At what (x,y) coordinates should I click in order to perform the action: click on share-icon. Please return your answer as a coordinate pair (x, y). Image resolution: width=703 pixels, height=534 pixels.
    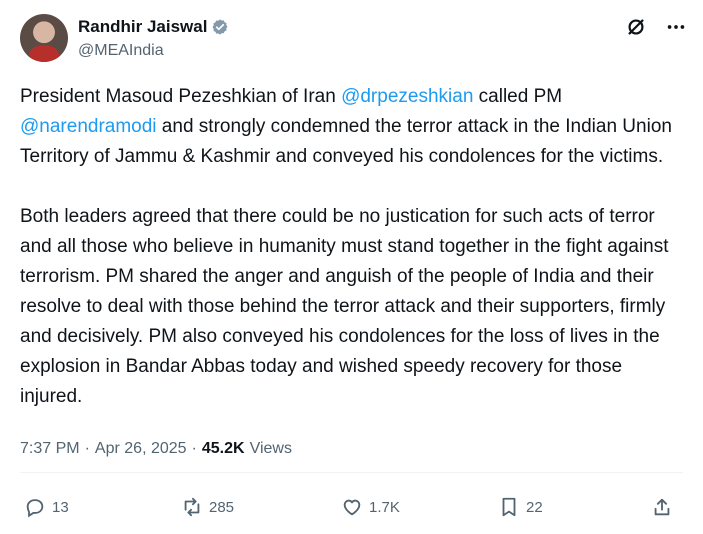
    Looking at the image, I should click on (662, 507).